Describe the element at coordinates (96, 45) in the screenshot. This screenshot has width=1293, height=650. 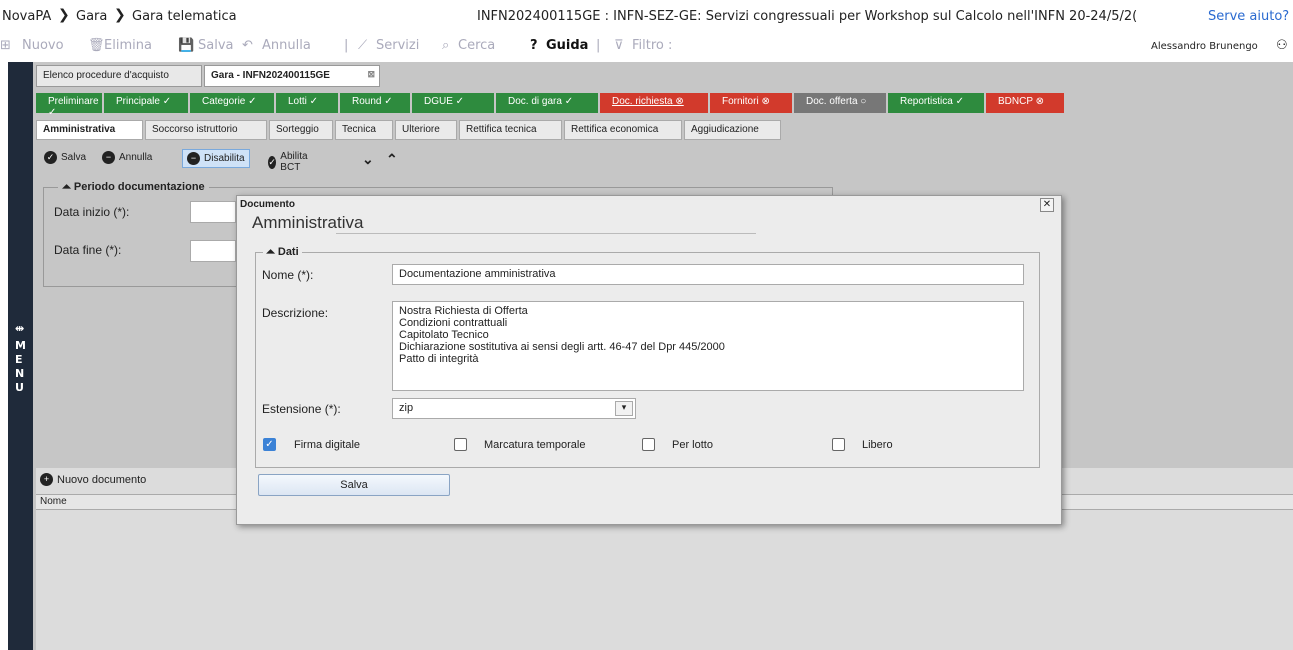
I see `trash-icon: 🗑` at that location.